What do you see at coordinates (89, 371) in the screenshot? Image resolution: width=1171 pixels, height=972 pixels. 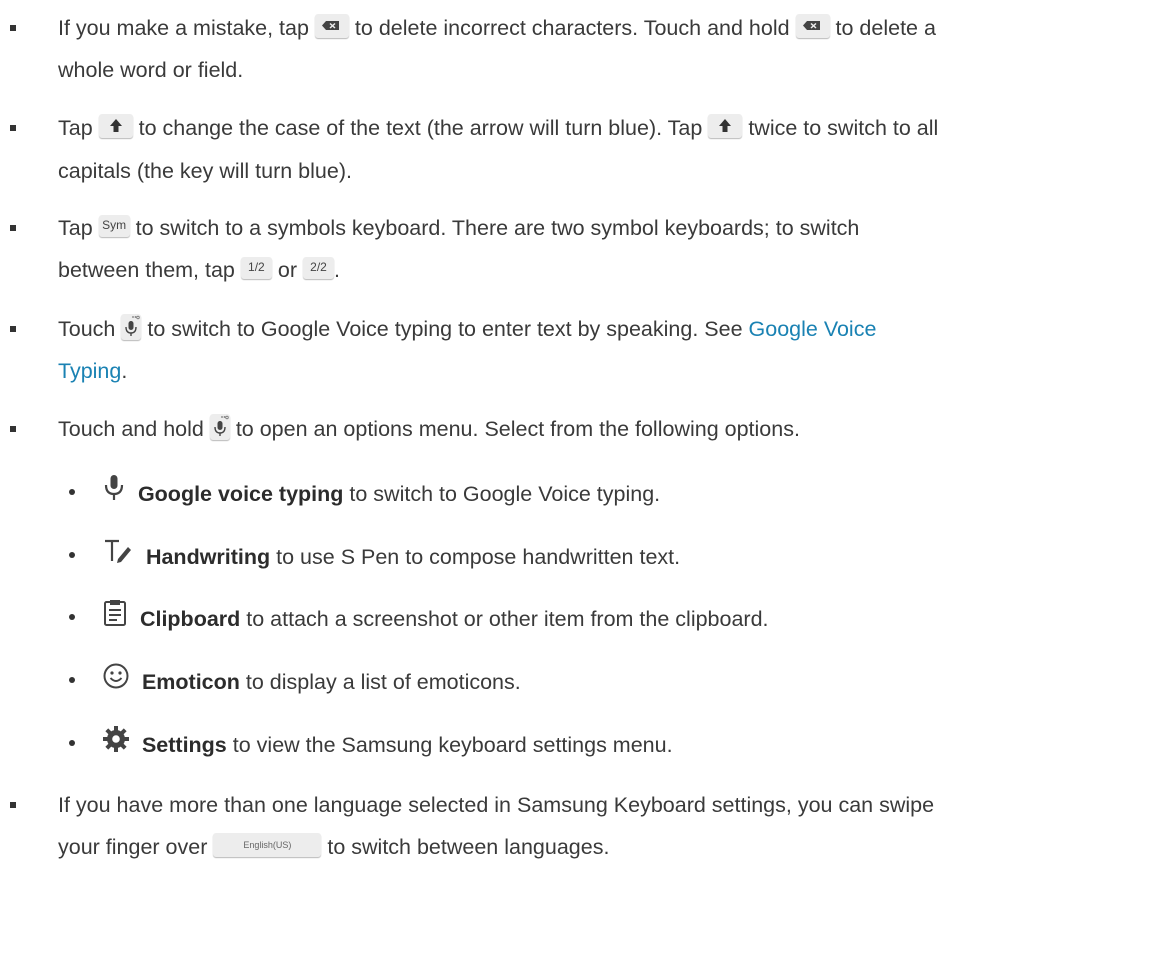 I see `google-voice-typing-link: Typing` at bounding box center [89, 371].